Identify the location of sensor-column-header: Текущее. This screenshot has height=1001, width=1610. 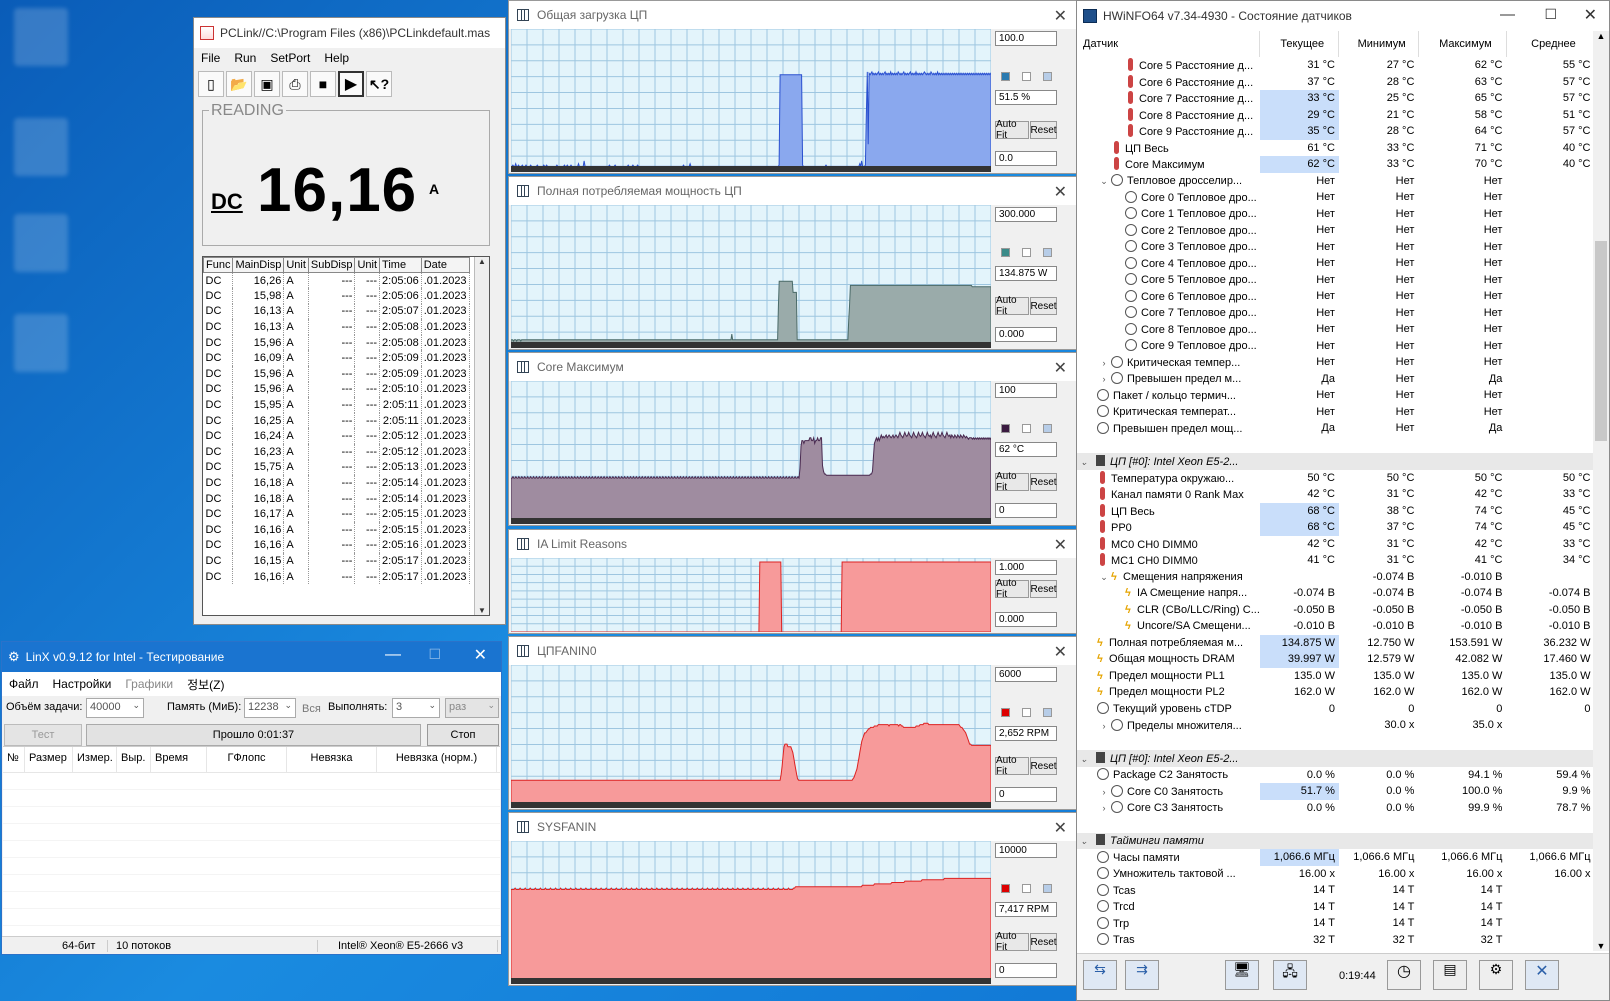
(1299, 44).